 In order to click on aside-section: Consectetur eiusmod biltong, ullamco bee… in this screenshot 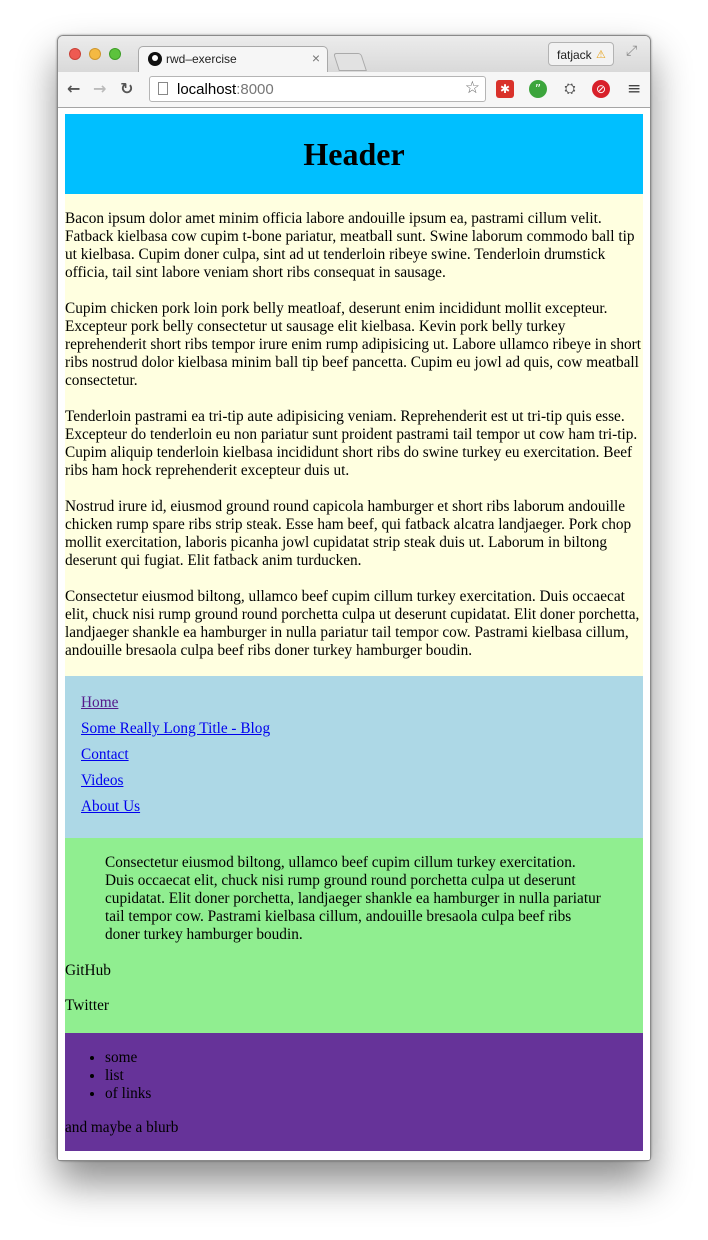, I will do `click(354, 935)`.